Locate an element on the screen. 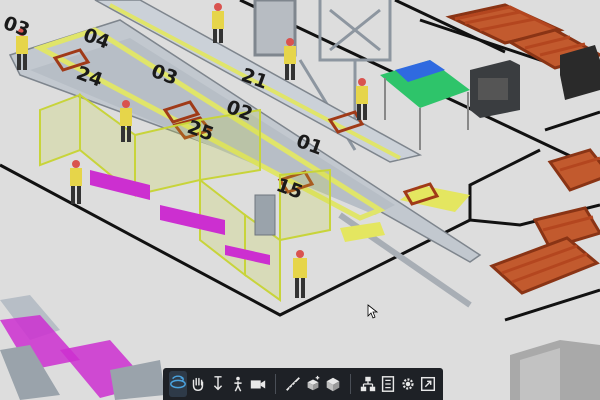  fullscreen-button is located at coordinates (428, 384).